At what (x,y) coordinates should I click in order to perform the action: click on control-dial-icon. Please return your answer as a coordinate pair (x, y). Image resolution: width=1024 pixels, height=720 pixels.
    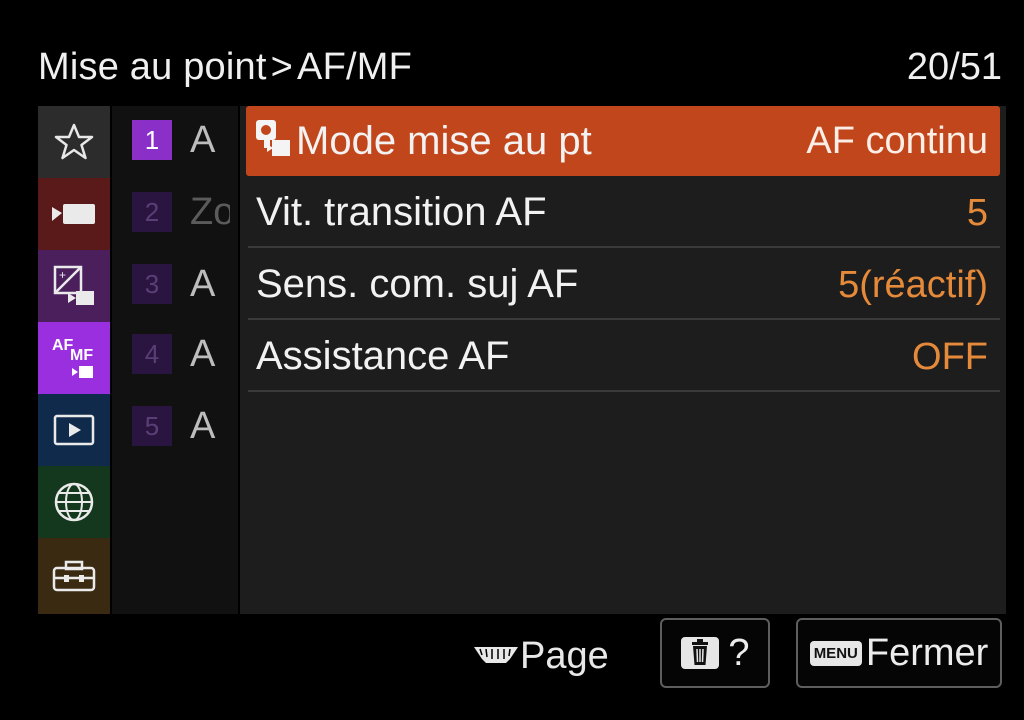
    Looking at the image, I should click on (496, 655).